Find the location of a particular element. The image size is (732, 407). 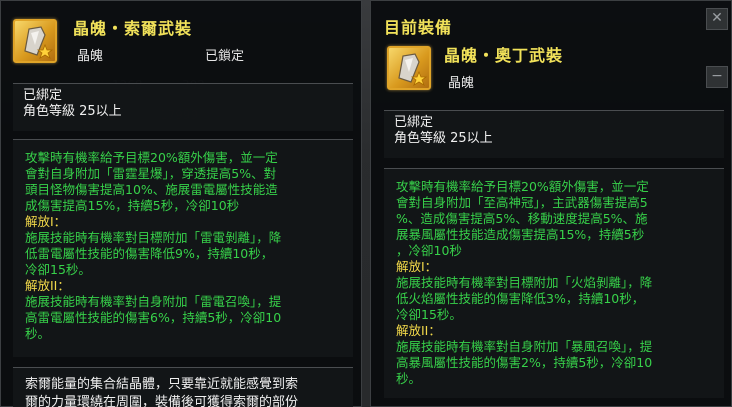

description-line: 索爾能量的集合結晶體，只要靠近就能感覺到索 is located at coordinates (162, 384).